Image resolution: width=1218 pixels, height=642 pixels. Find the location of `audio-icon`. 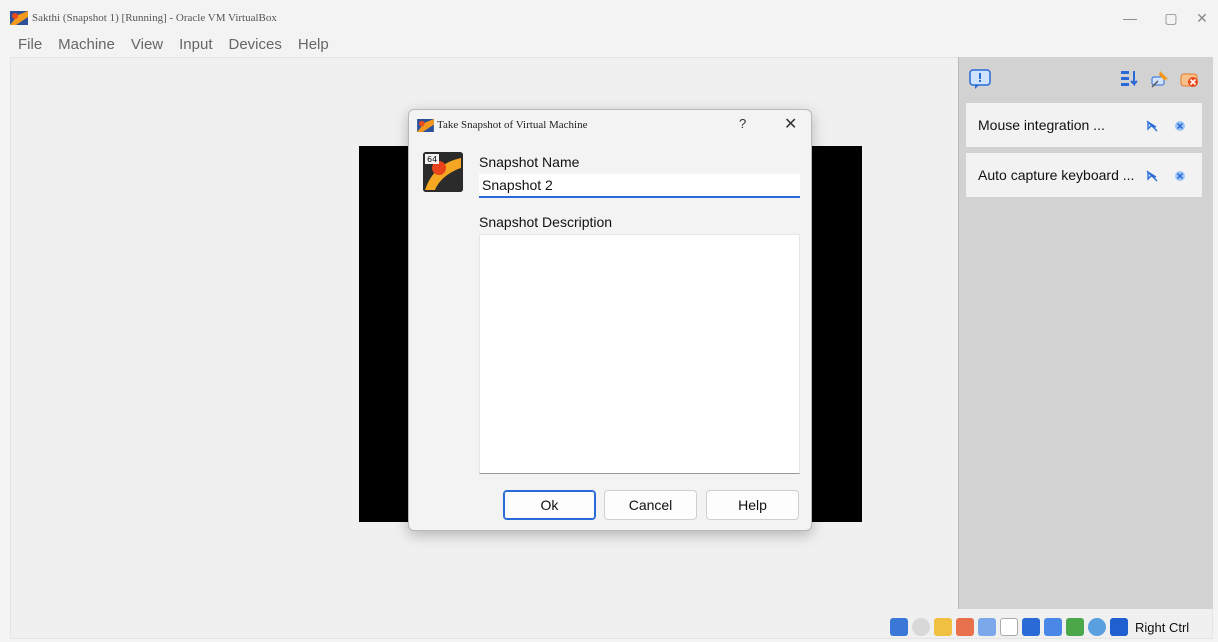

audio-icon is located at coordinates (943, 627).